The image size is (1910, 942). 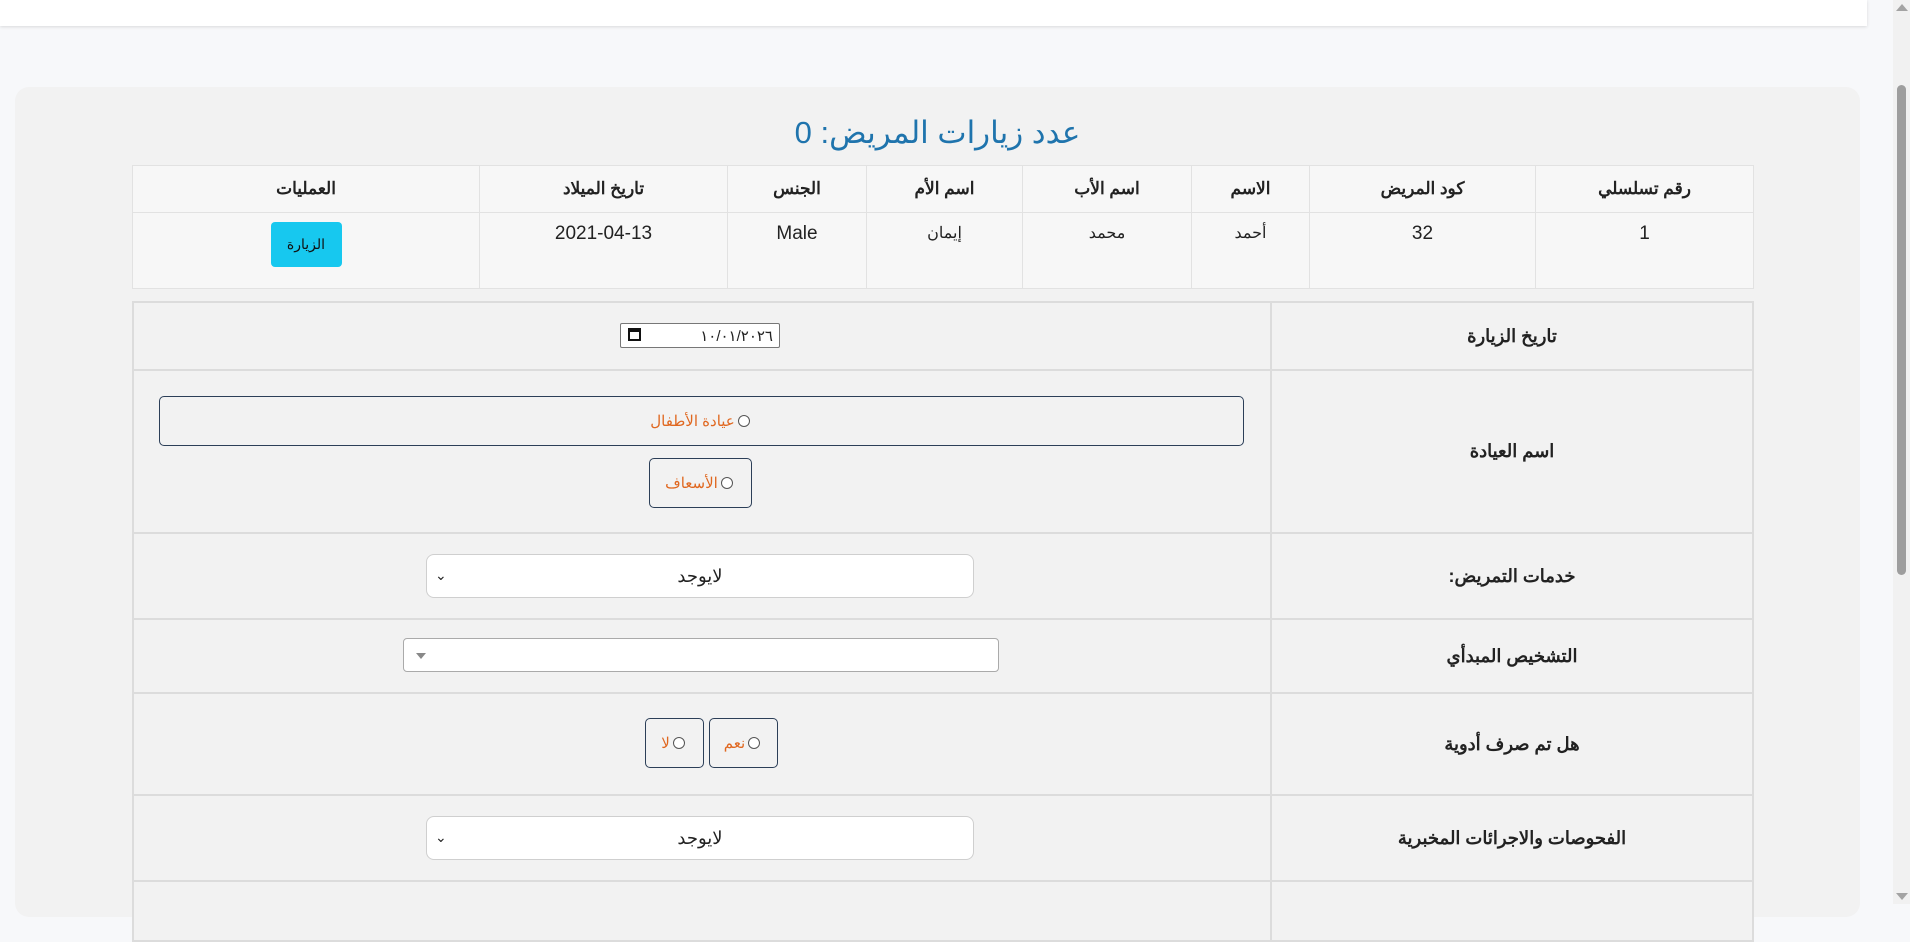 What do you see at coordinates (1107, 189) in the screenshot?
I see `col-father: اسم الأب` at bounding box center [1107, 189].